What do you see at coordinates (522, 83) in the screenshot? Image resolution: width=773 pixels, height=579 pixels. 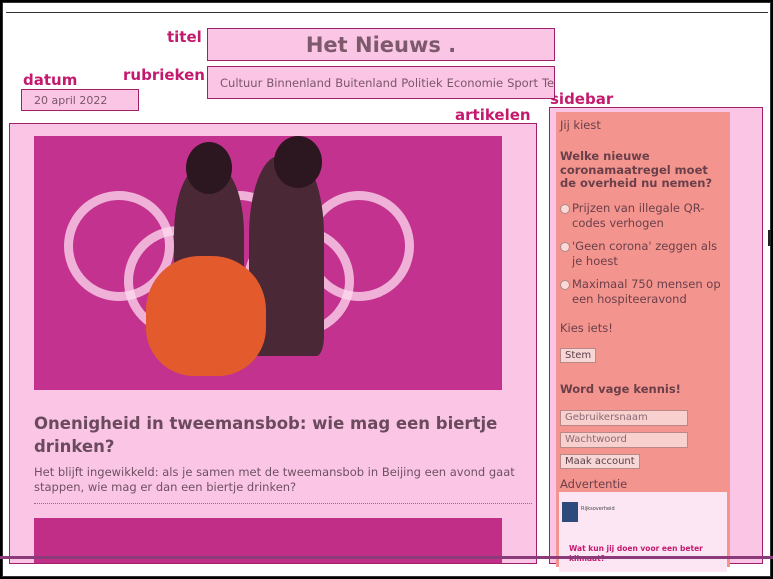 I see `nav-item-sport: Sport` at bounding box center [522, 83].